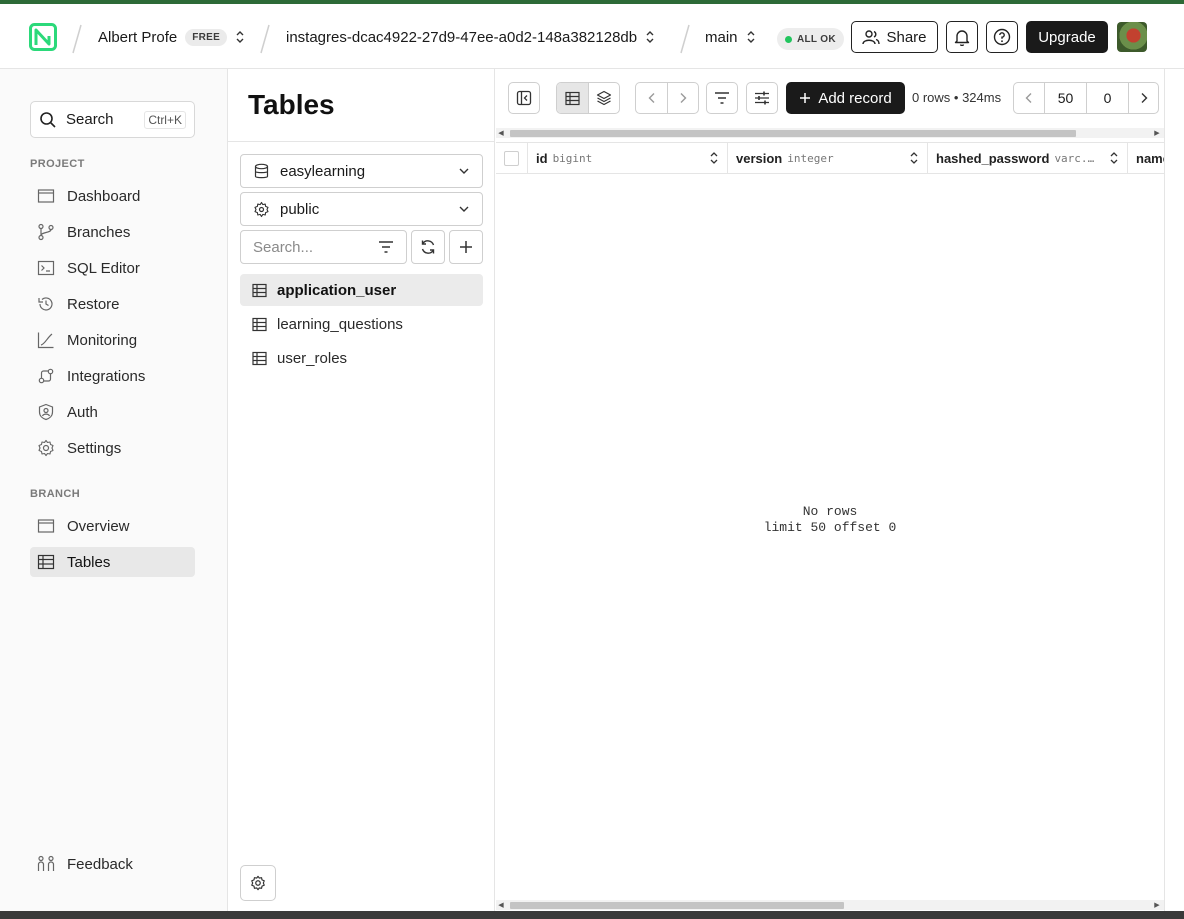 This screenshot has width=1184, height=919. I want to click on view-mode-toggle, so click(588, 98).